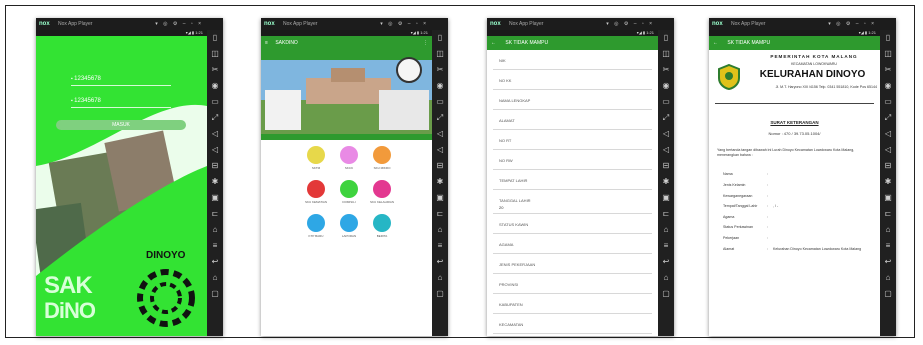 This screenshot has width=923, height=345. What do you see at coordinates (572, 202) in the screenshot?
I see `form-field: TANGGAL LAHIR 20` at bounding box center [572, 202].